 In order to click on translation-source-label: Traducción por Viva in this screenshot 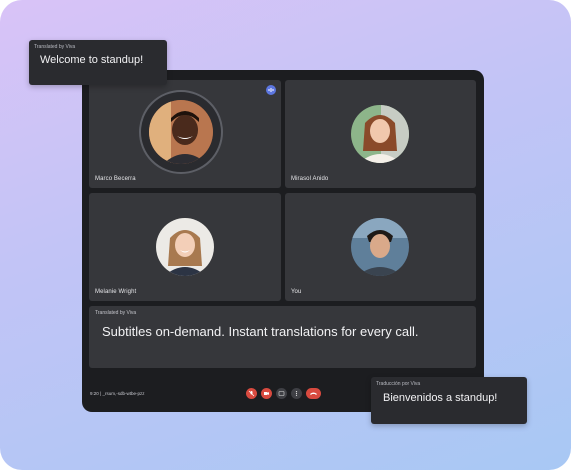, I will do `click(398, 384)`.